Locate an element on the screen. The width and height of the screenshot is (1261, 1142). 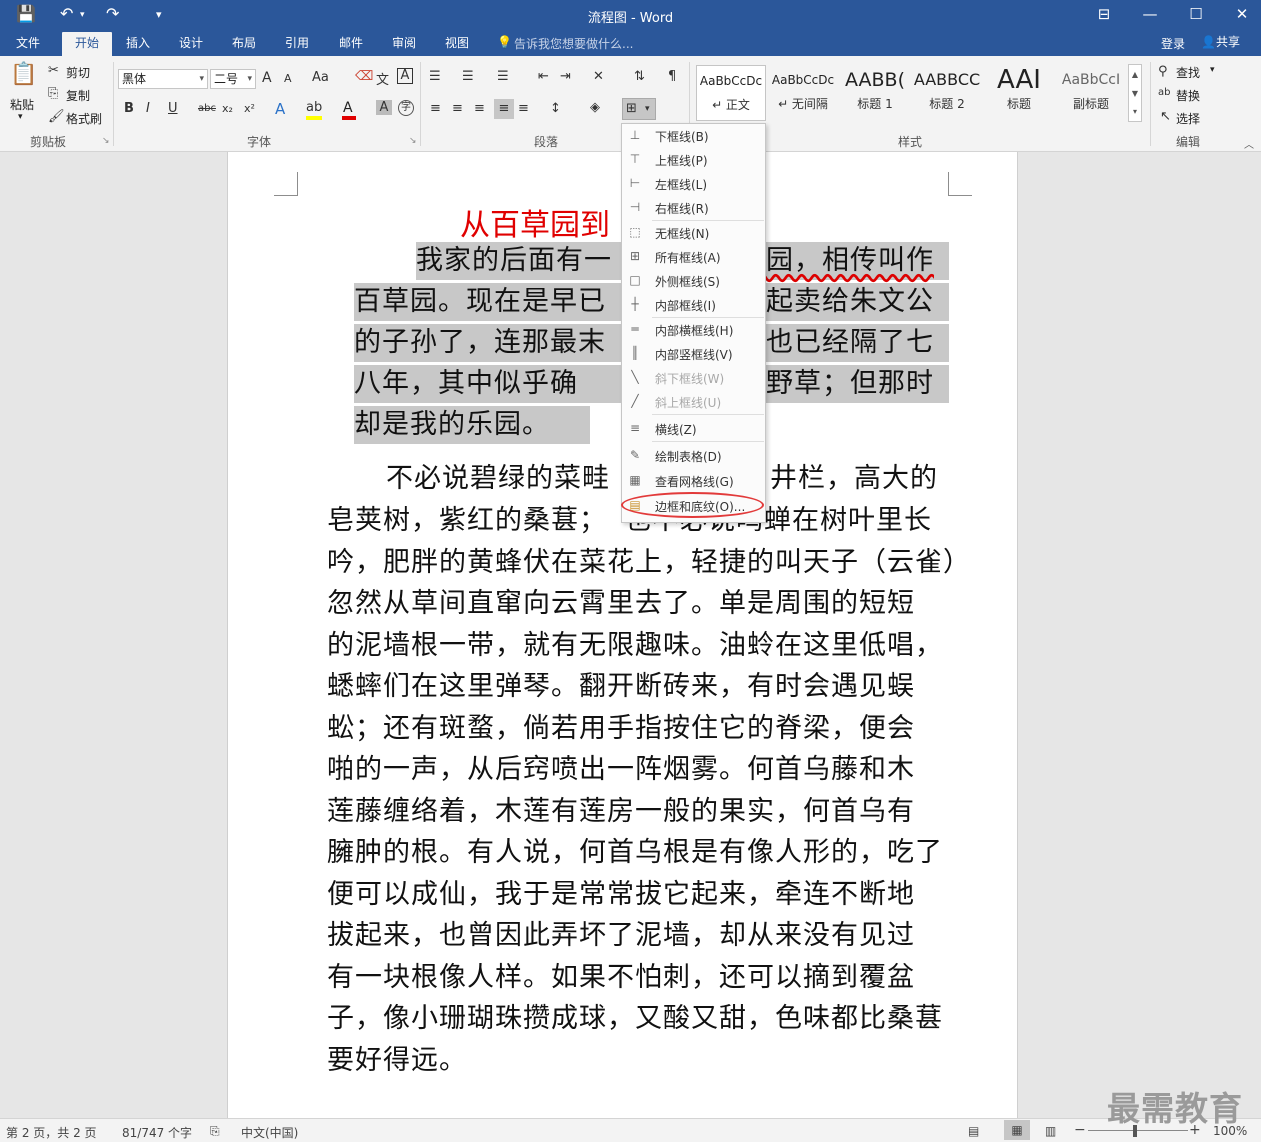
menu-item-inside-vertical: ║ 内部竖框线(V) is located at coordinates (693, 354).